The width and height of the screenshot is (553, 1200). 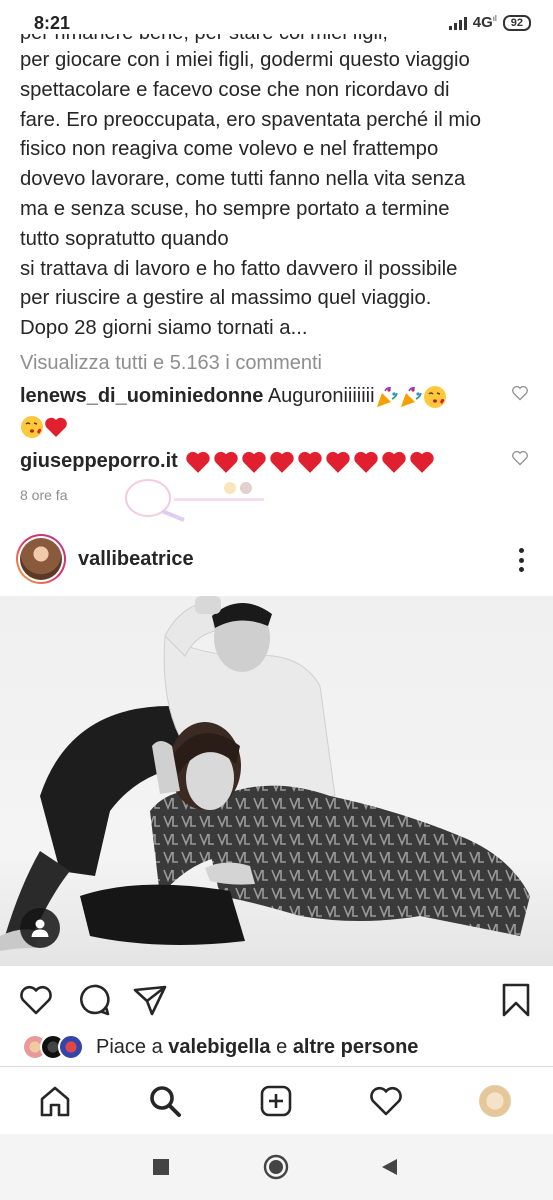 I want to click on android-nav-bar, so click(x=276, y=1167).